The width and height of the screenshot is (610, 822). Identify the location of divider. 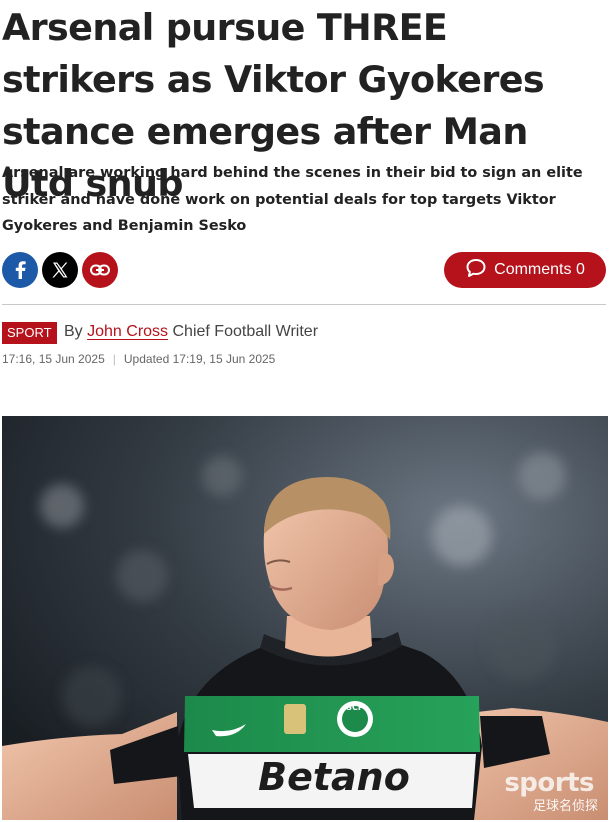
(304, 304).